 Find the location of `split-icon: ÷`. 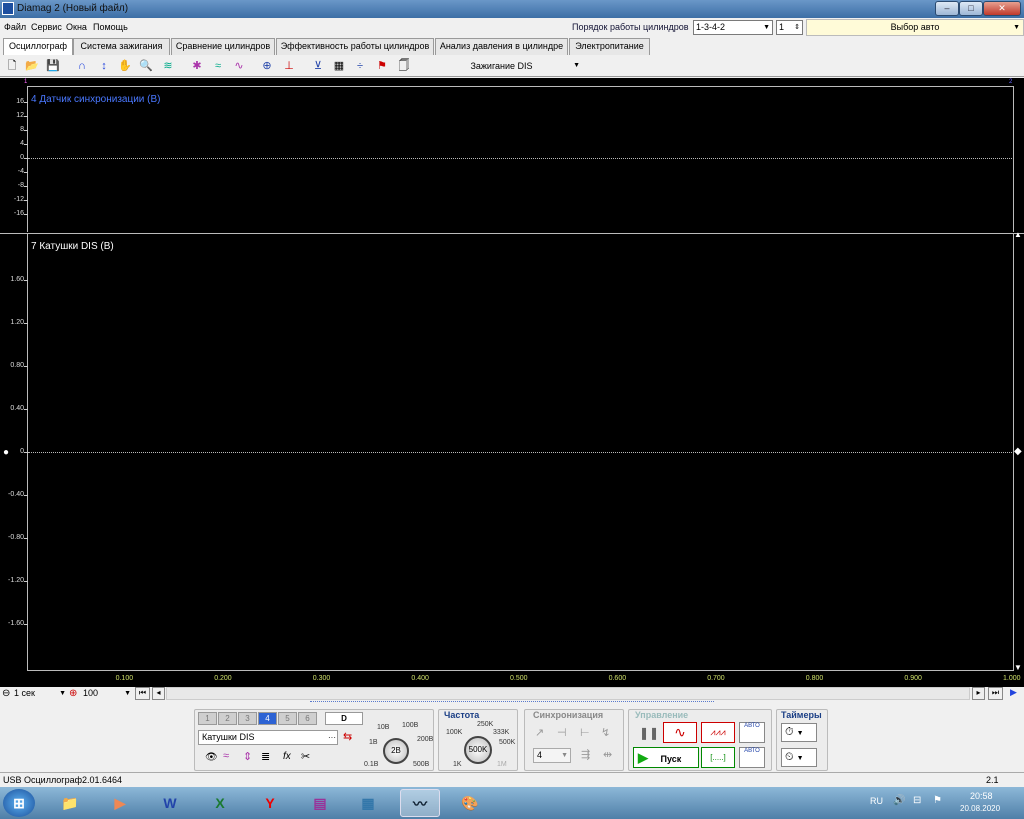

split-icon: ÷ is located at coordinates (360, 66).